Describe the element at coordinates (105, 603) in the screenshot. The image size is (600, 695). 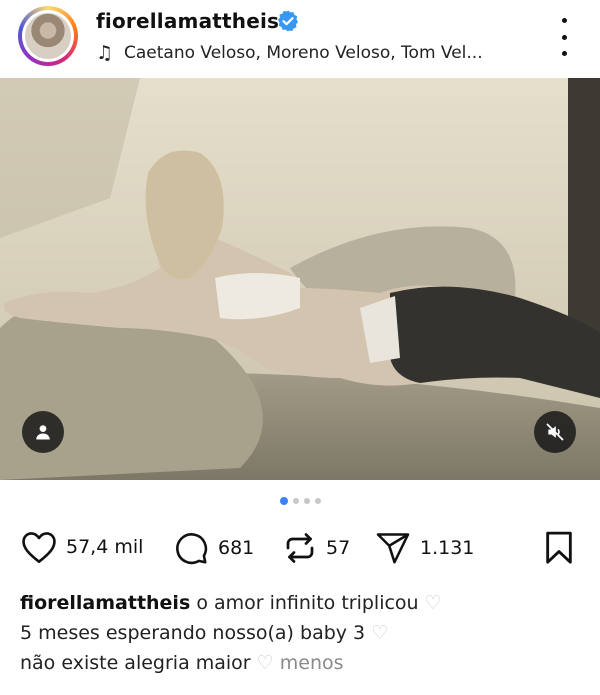
I see `caption-author: fiorellamattheis` at that location.